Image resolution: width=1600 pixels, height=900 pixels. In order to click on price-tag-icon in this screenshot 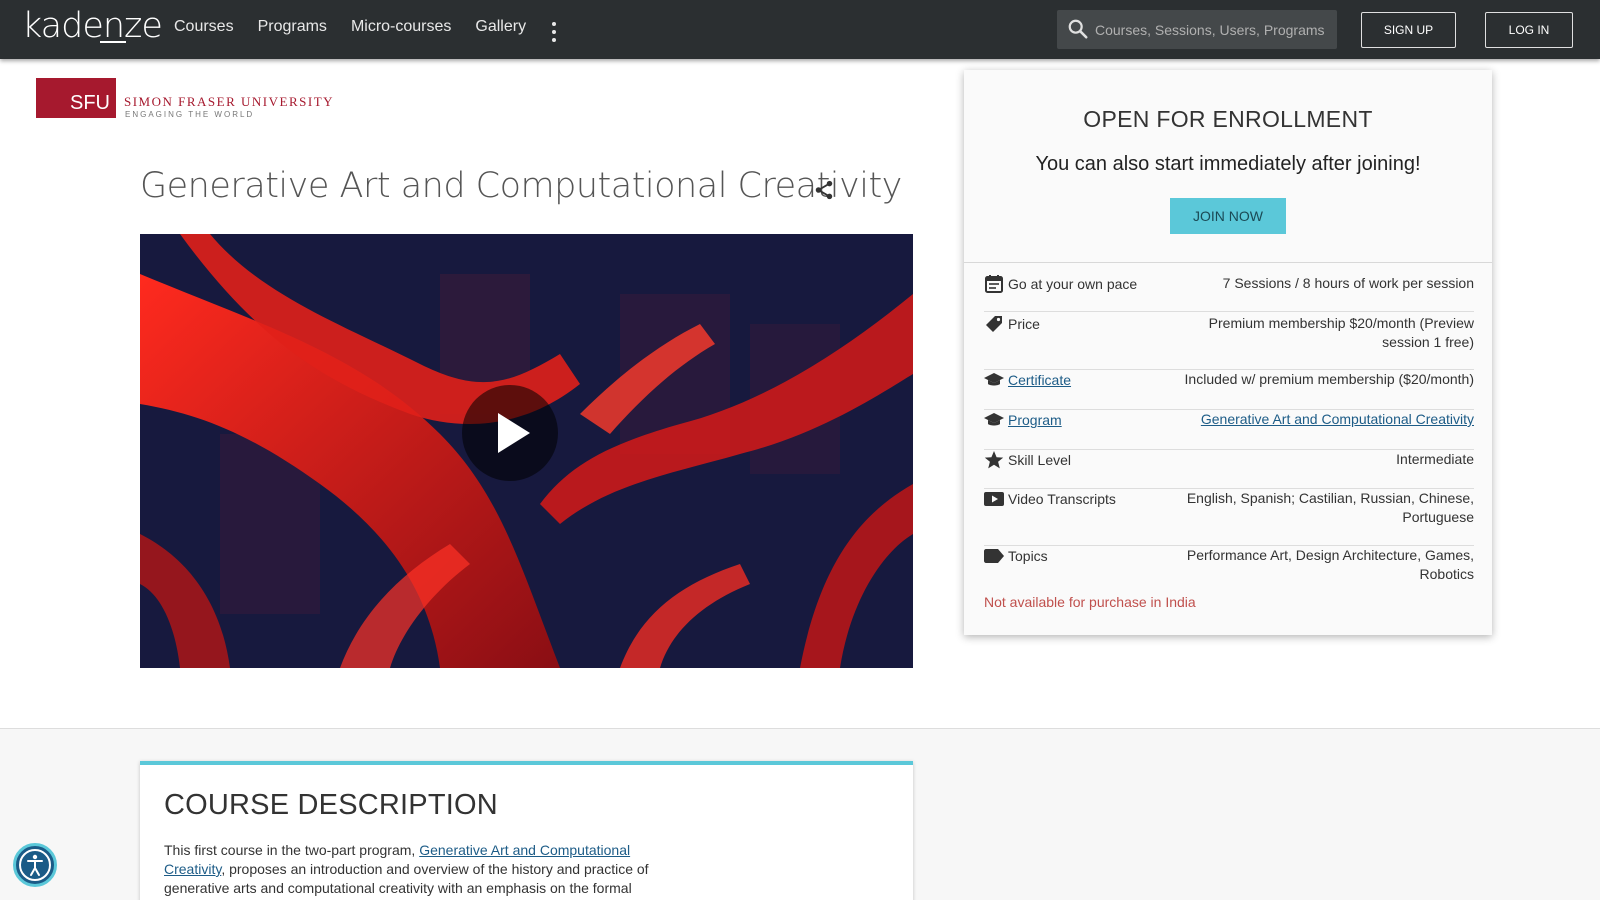, I will do `click(994, 324)`.